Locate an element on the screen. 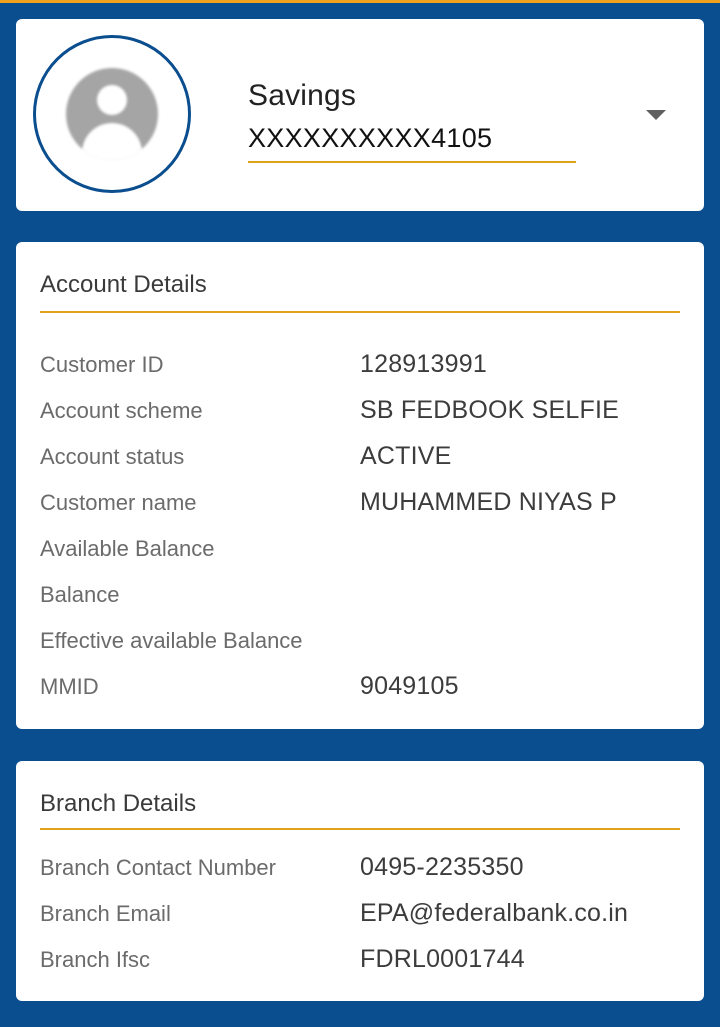 The height and width of the screenshot is (1027, 720). detail-row-mmid: MMID 9049105 is located at coordinates (360, 696).